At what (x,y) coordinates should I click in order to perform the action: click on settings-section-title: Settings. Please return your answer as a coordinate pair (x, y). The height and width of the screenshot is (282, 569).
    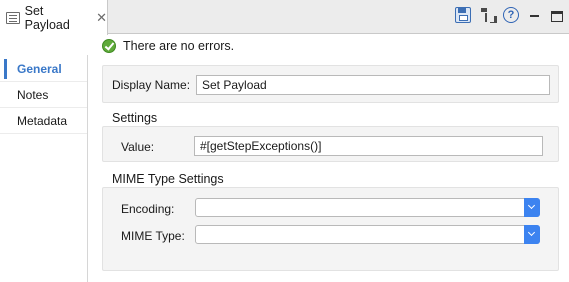
    Looking at the image, I should click on (135, 118).